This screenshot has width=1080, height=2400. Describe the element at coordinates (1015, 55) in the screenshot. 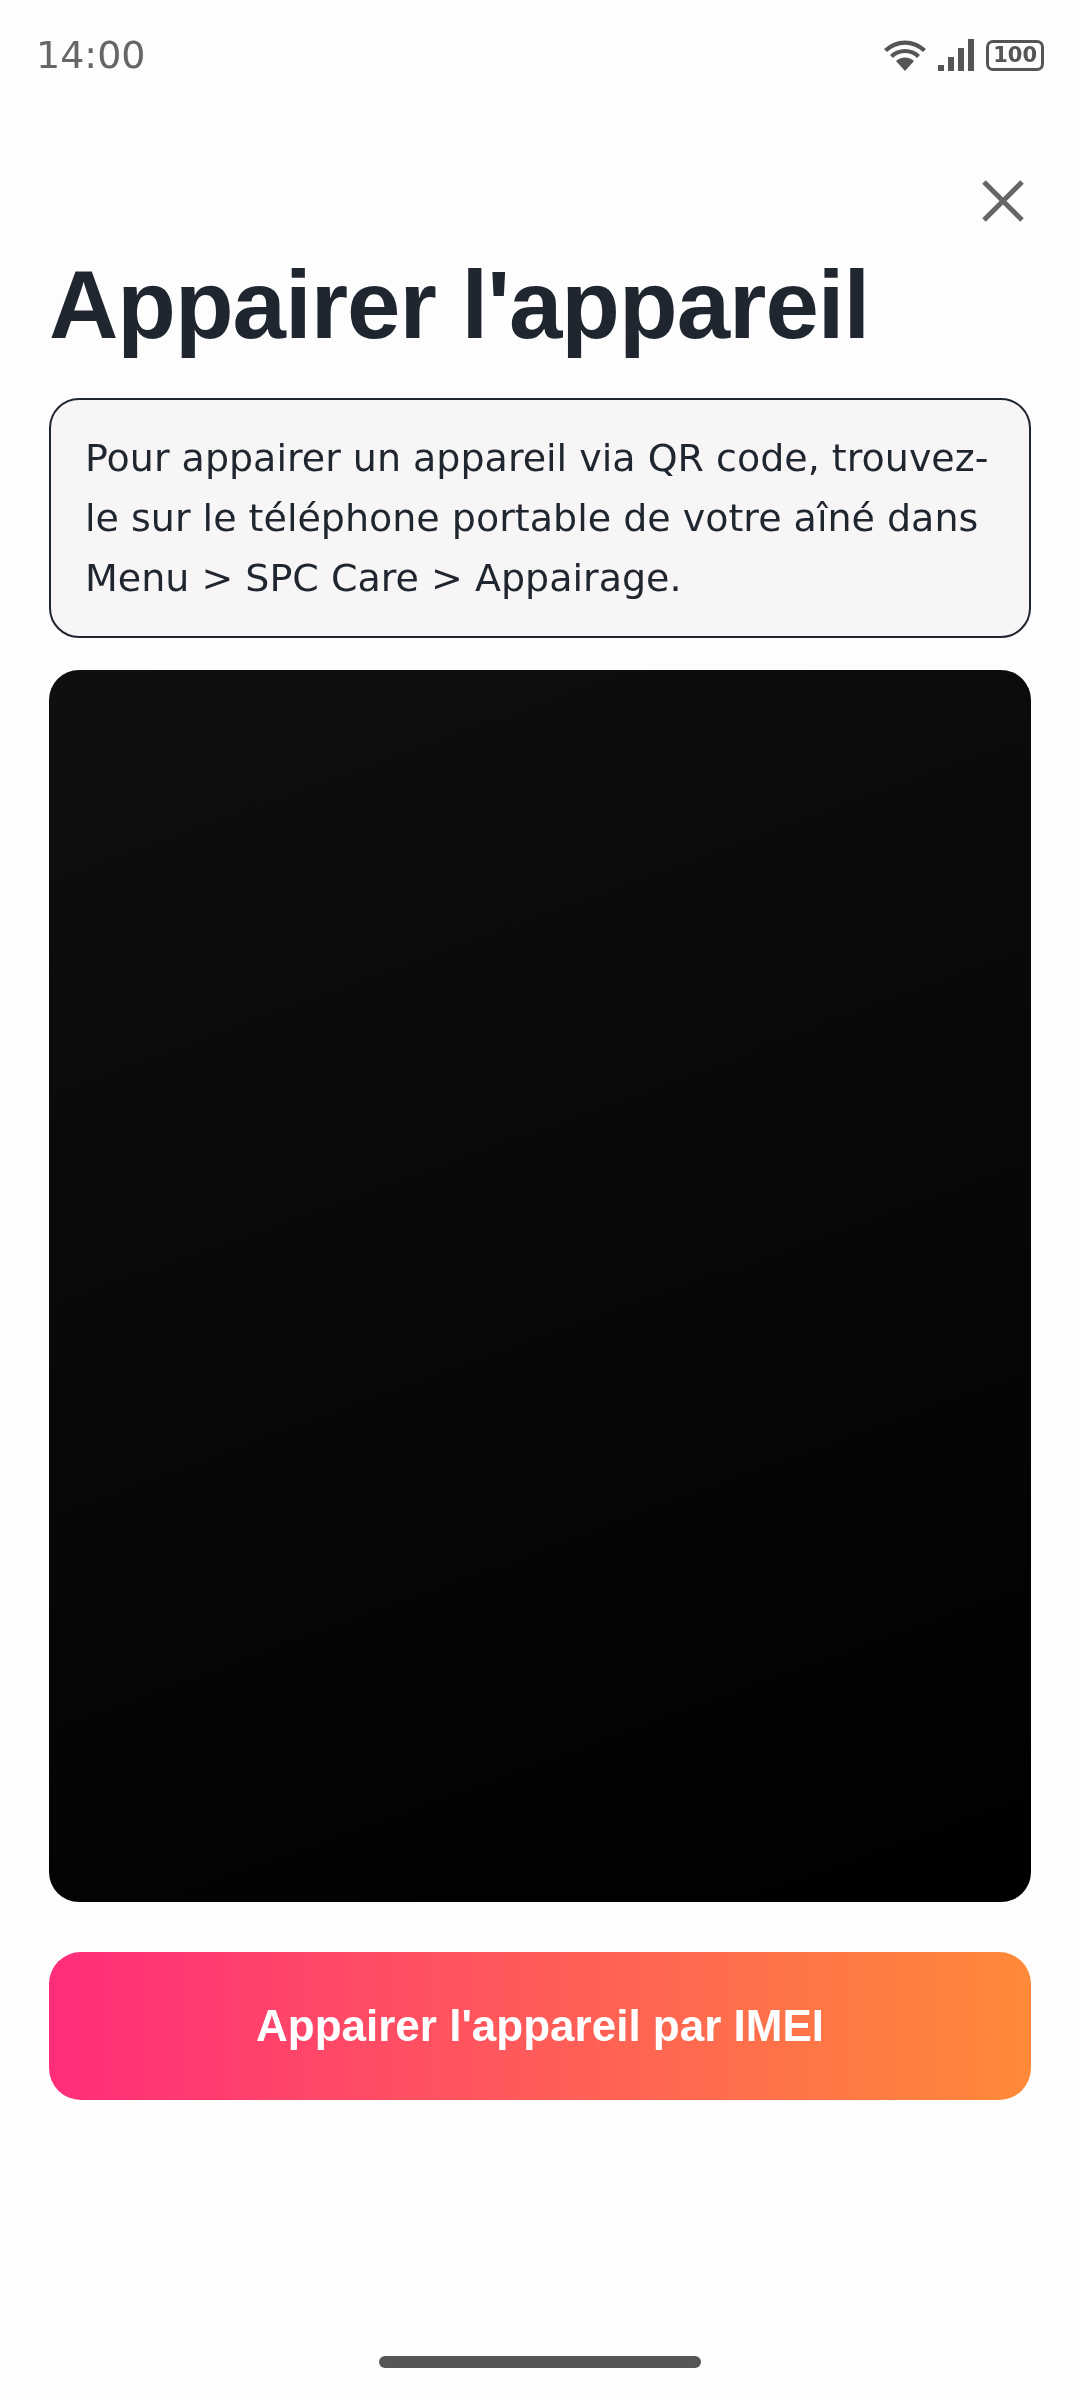

I see `battery-icon: 100` at that location.